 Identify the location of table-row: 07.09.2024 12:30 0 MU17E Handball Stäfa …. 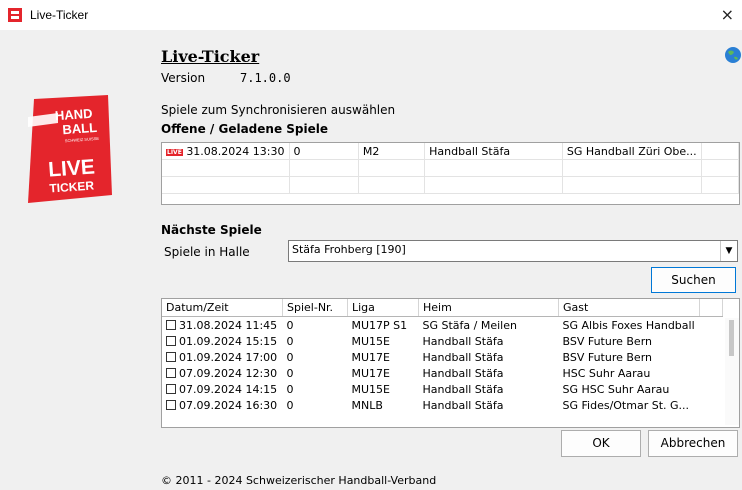
(442, 373).